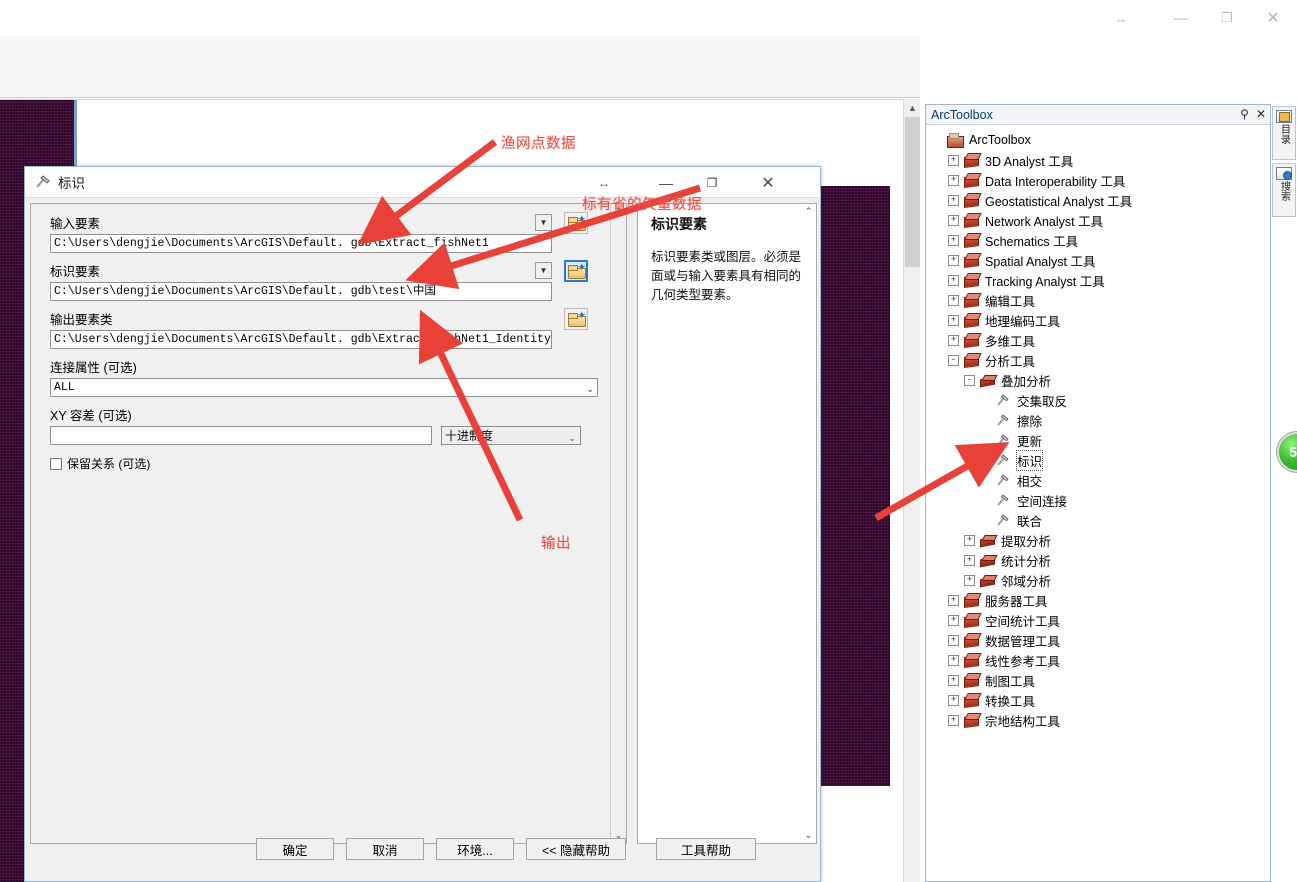 This screenshot has width=1297, height=882. Describe the element at coordinates (1098, 500) in the screenshot. I see `tree-item-空间连接: 空间连接` at that location.